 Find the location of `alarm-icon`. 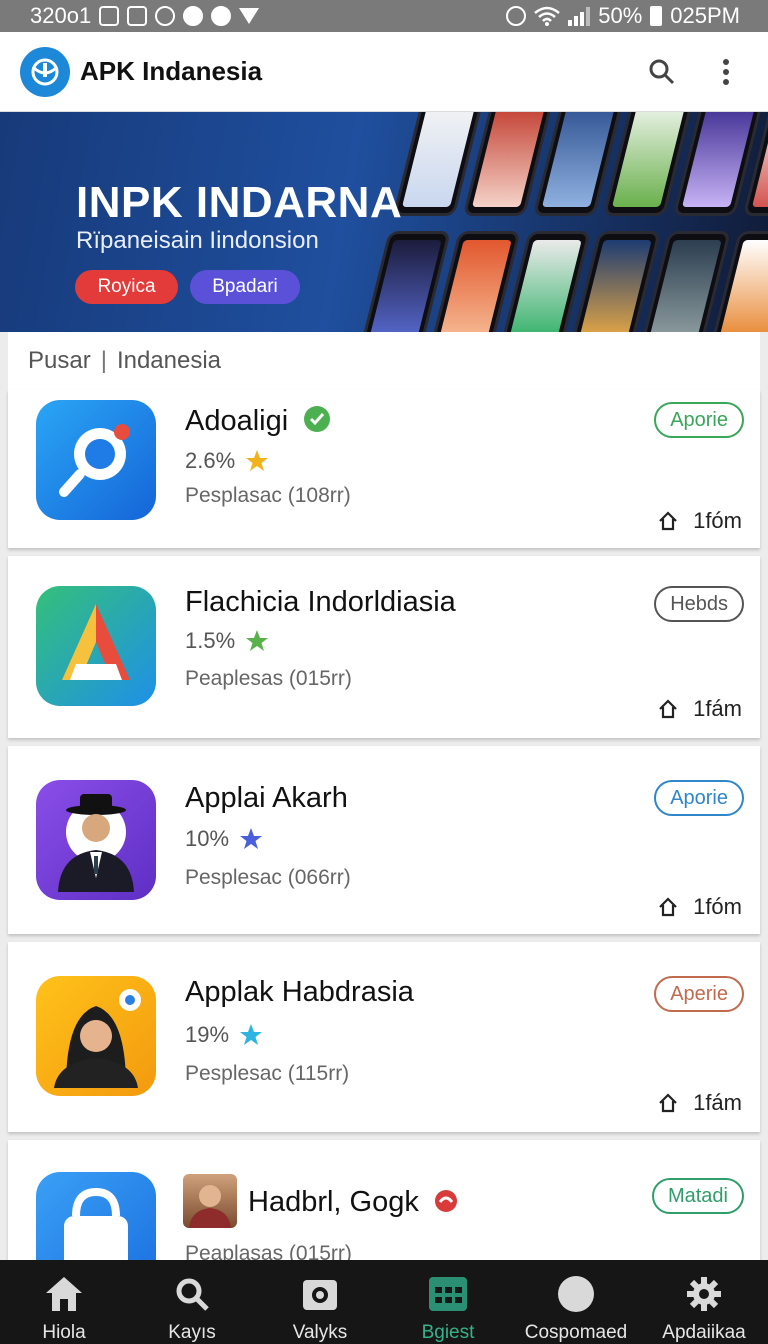

alarm-icon is located at coordinates (516, 16).